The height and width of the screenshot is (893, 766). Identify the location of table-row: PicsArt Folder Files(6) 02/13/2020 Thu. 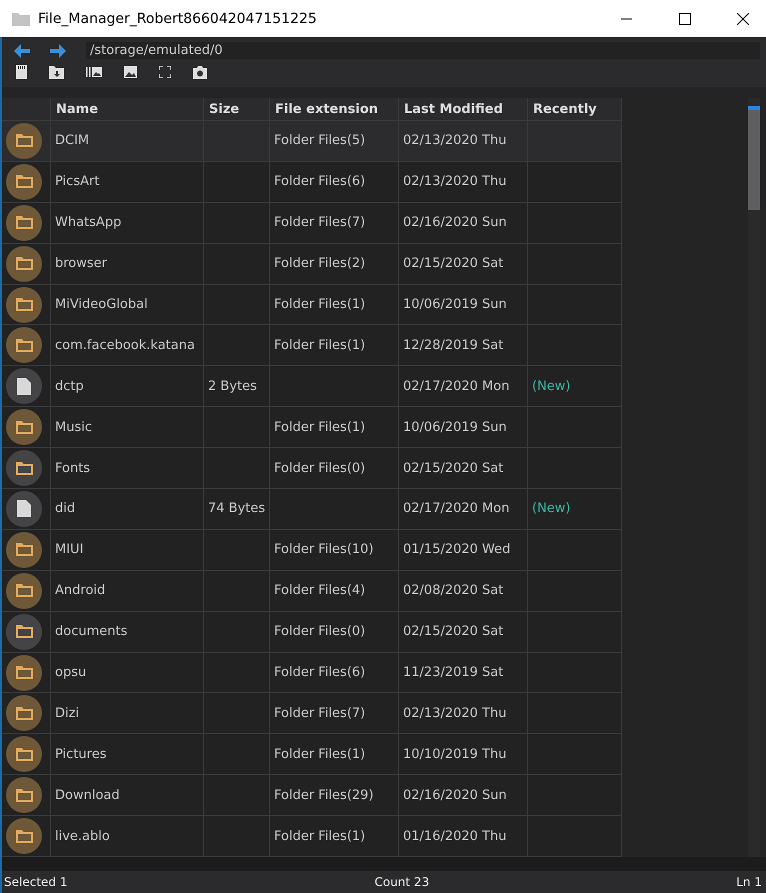
(312, 182).